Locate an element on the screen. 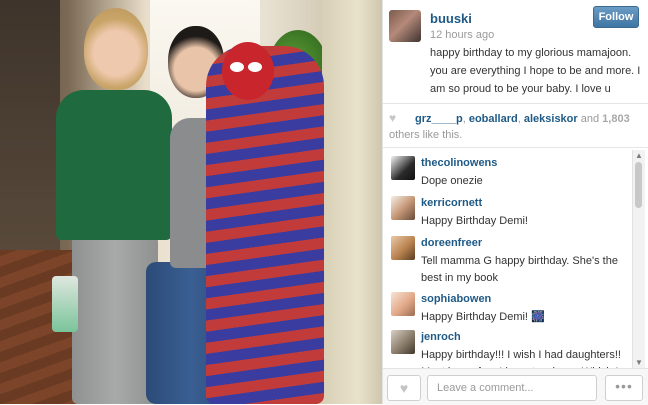 Image resolution: width=648 pixels, height=405 pixels. avatar is located at coordinates (405, 26).